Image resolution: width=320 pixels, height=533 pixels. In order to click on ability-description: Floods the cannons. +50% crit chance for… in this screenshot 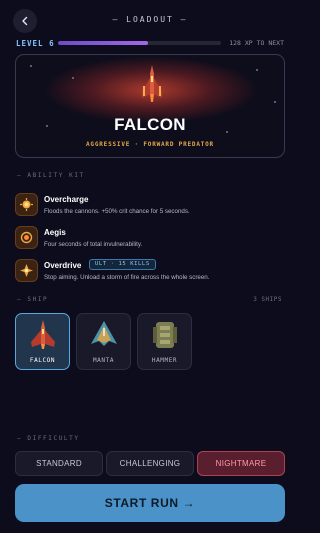, I will do `click(117, 211)`.